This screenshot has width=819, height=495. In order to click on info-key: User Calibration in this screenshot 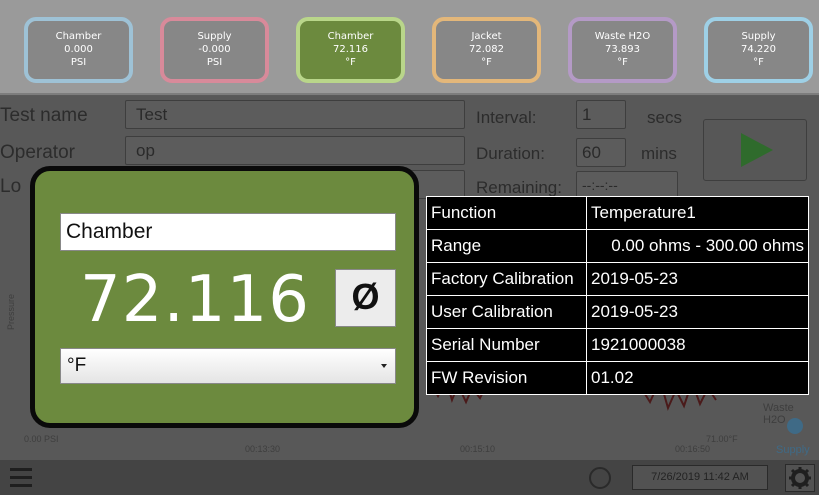, I will do `click(506, 312)`.